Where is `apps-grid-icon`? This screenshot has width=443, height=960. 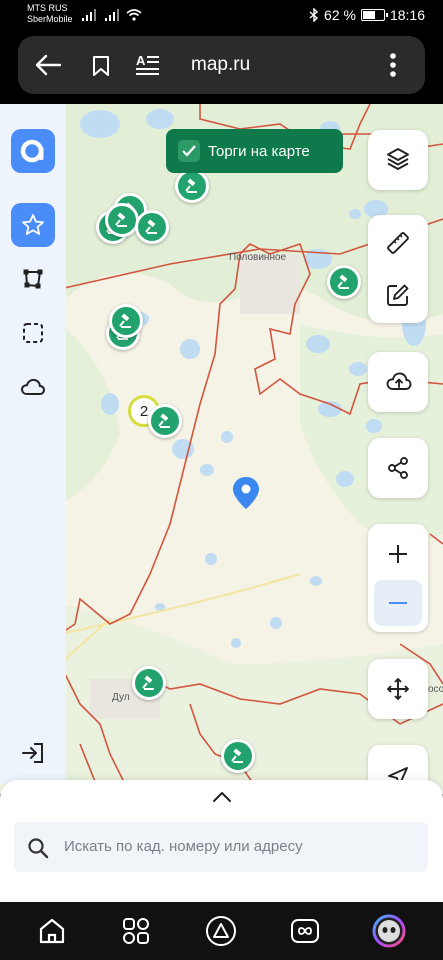 apps-grid-icon is located at coordinates (136, 931).